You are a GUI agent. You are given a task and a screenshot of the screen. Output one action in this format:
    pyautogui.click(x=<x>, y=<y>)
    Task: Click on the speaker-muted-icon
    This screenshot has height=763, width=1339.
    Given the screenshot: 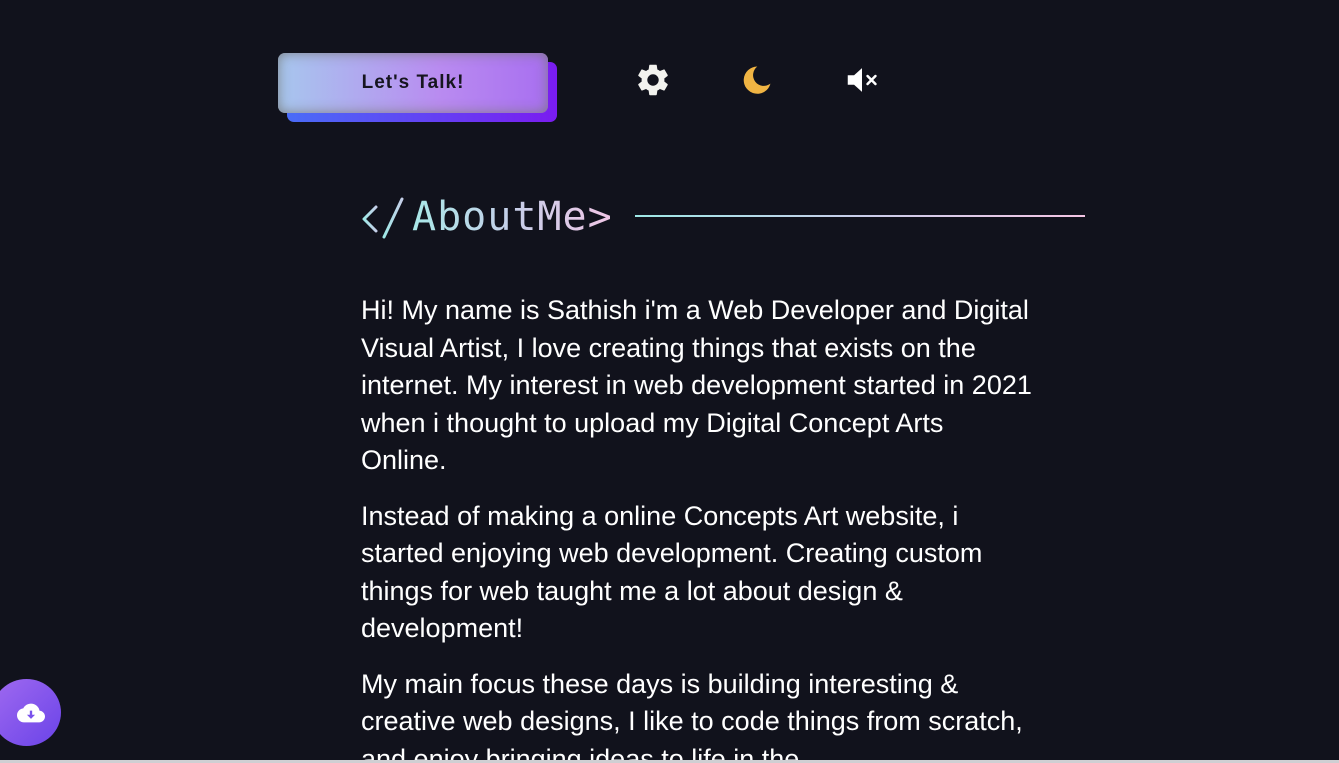 What is the action you would take?
    pyautogui.click(x=862, y=82)
    